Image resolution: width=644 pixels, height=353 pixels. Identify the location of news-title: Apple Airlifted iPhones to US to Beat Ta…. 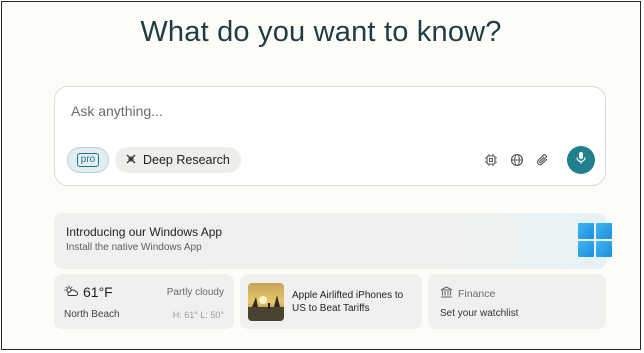
(348, 302).